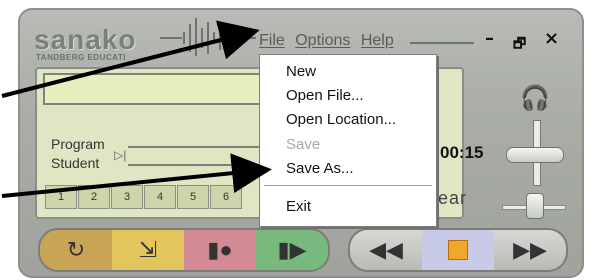 This screenshot has height=280, width=594. I want to click on play-icon: ▮▶, so click(292, 249).